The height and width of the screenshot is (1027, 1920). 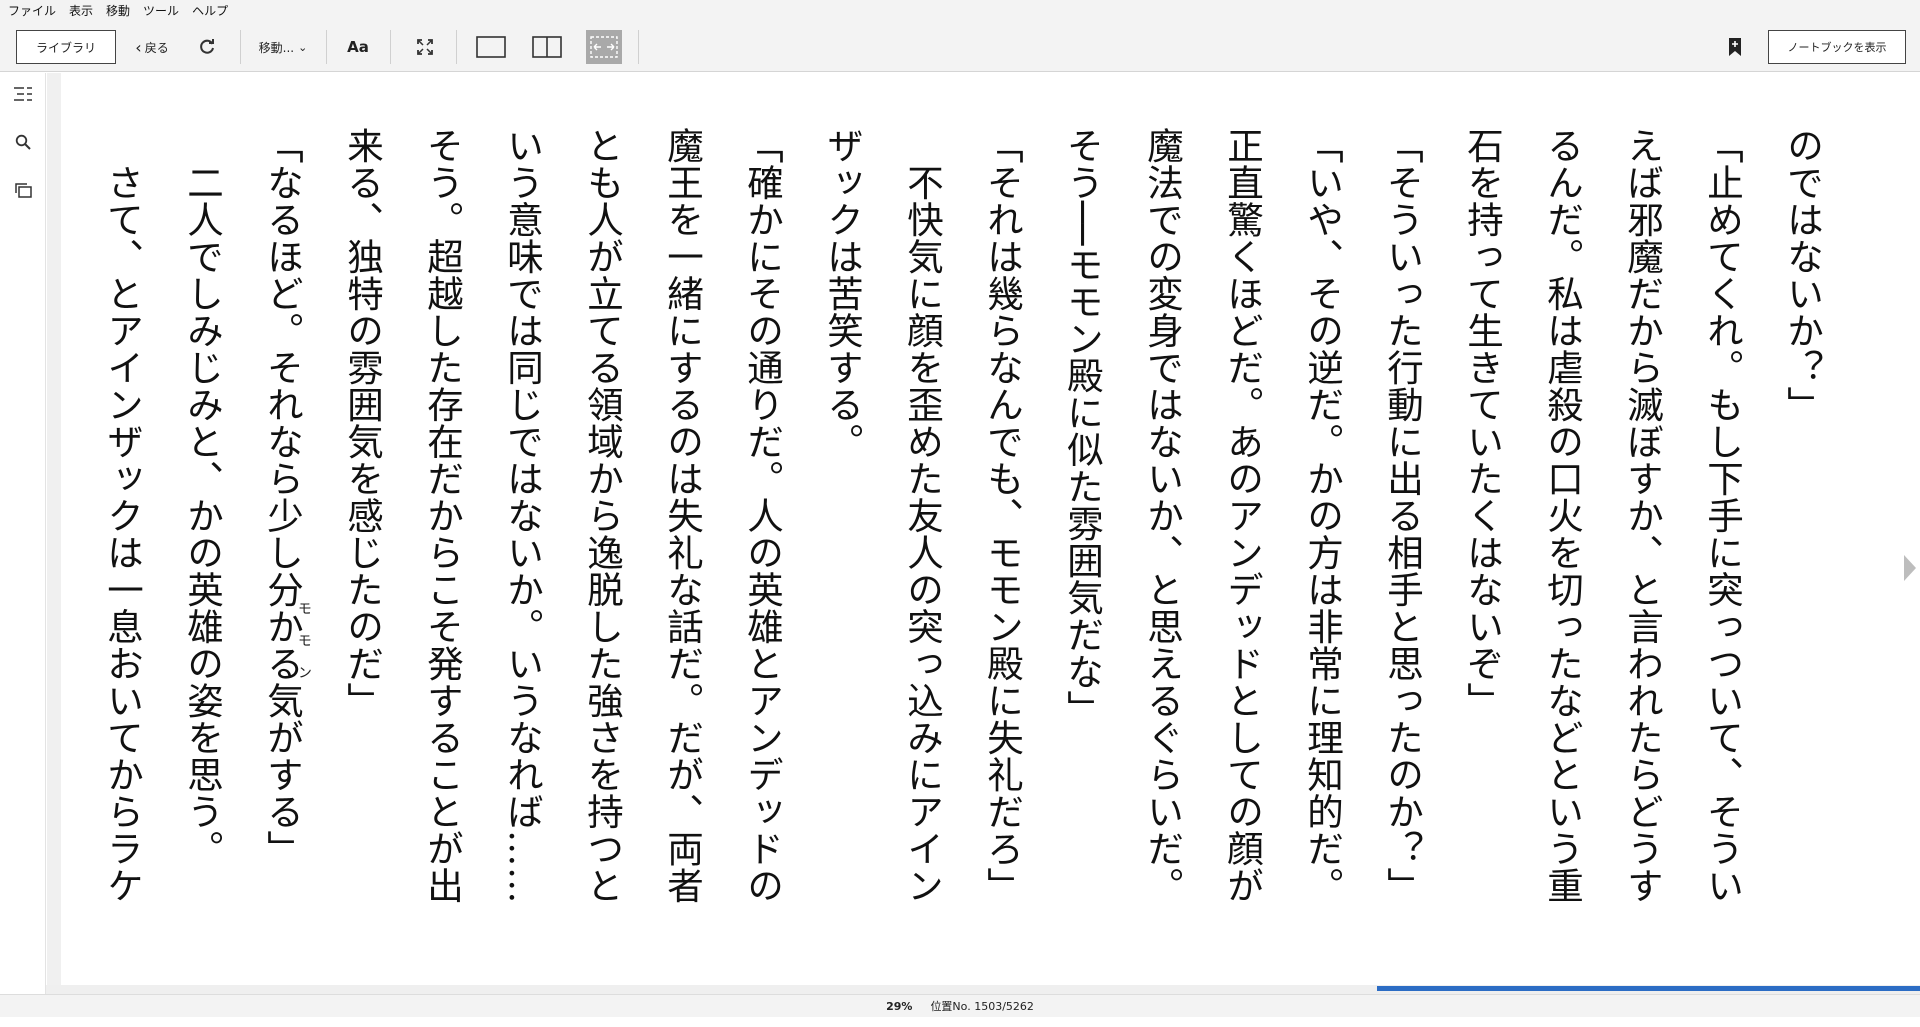 I want to click on toc-icon, so click(x=23, y=94).